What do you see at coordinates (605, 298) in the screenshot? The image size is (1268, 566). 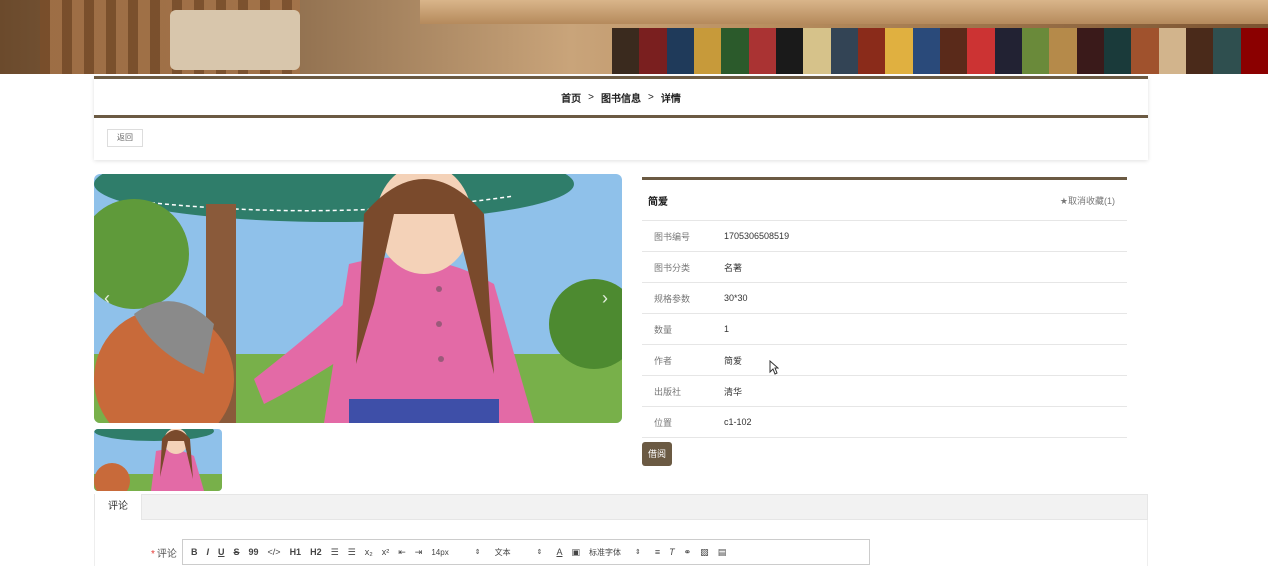 I see `chevron-right-icon: ›` at bounding box center [605, 298].